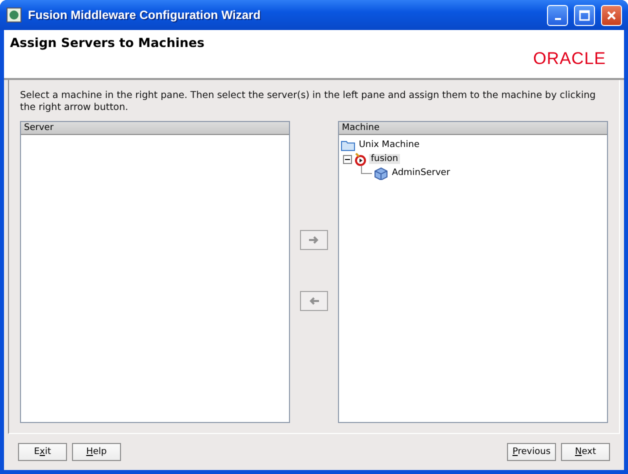 This screenshot has height=474, width=628. I want to click on maximize-icon, so click(584, 15).